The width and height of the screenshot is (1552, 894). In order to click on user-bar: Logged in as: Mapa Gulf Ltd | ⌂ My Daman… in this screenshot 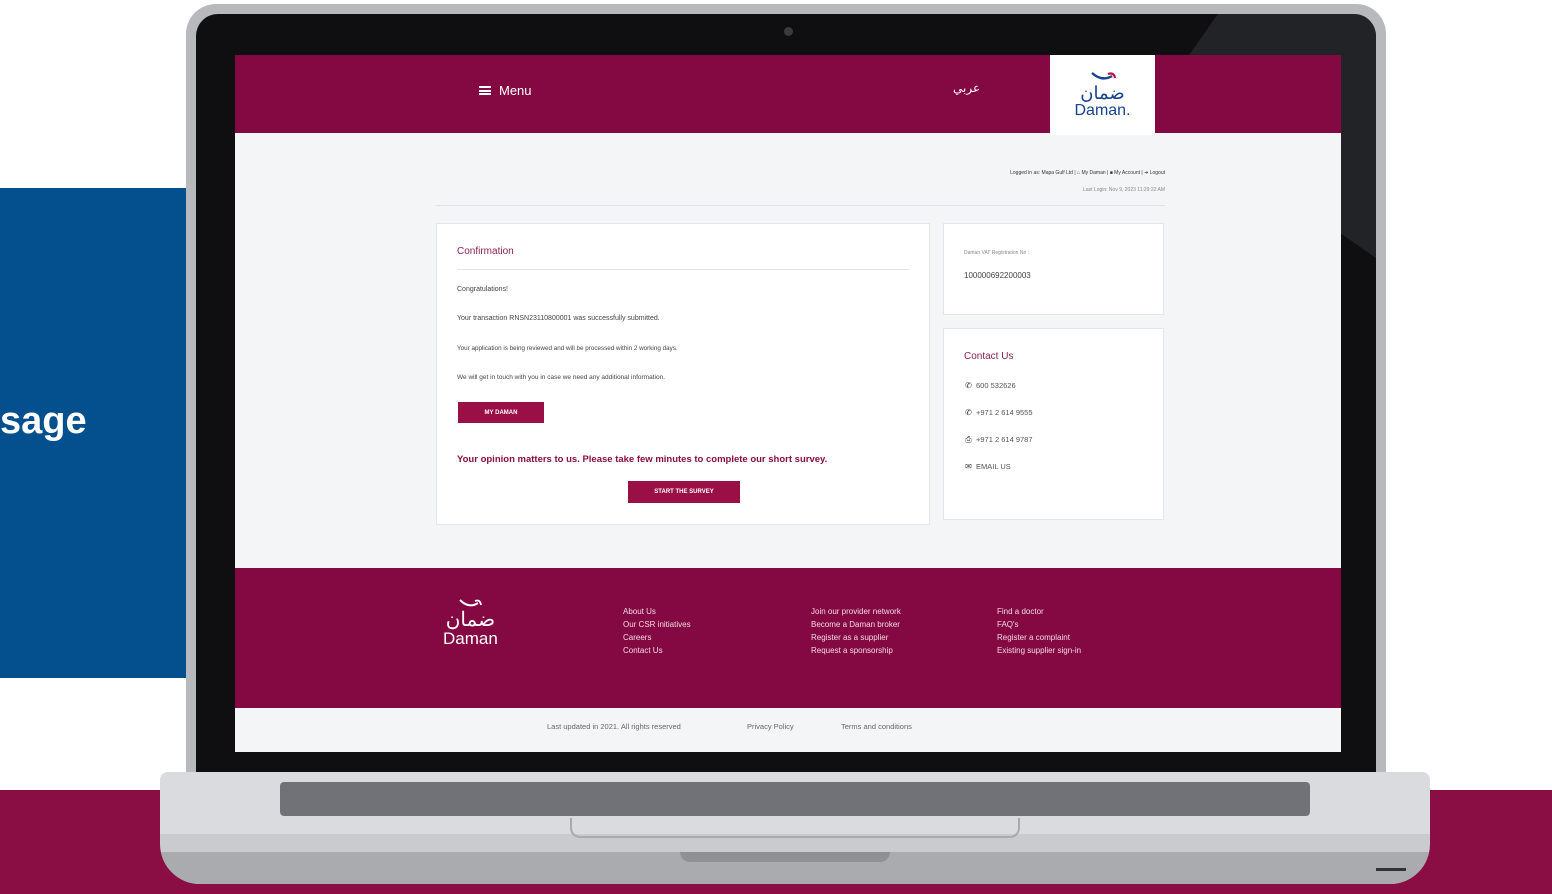, I will do `click(700, 173)`.